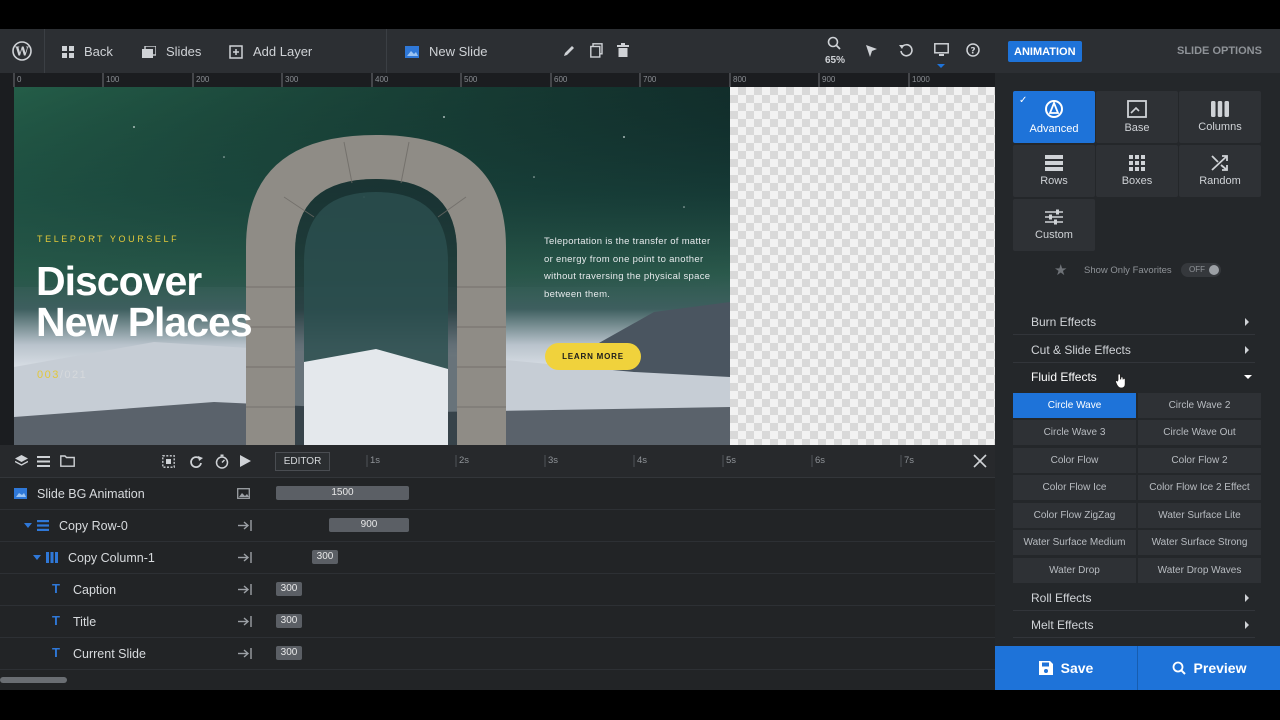 The width and height of the screenshot is (1280, 720). What do you see at coordinates (1074, 570) in the screenshot?
I see `effect-water-drop: Water Drop` at bounding box center [1074, 570].